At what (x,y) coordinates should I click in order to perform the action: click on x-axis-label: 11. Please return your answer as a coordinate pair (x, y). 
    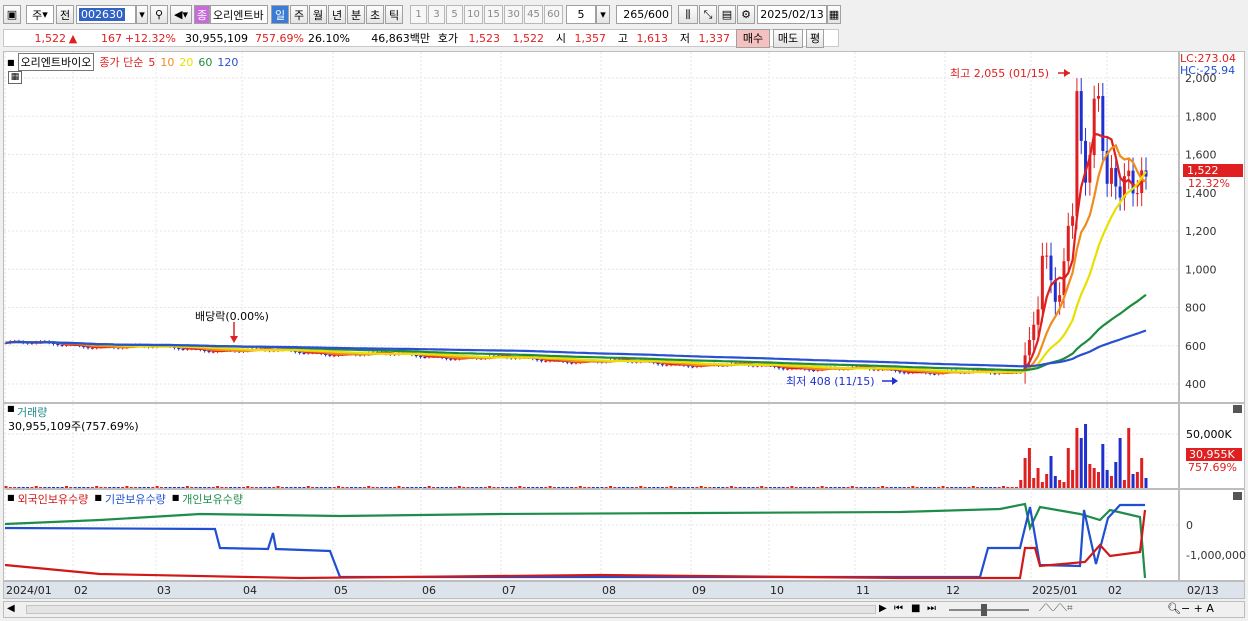
    Looking at the image, I should click on (863, 590).